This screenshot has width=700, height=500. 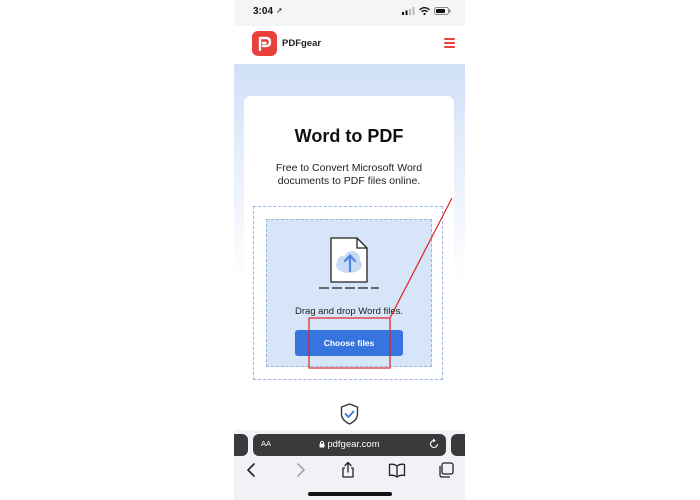 What do you see at coordinates (264, 43) in the screenshot?
I see `pdfgear-logo` at bounding box center [264, 43].